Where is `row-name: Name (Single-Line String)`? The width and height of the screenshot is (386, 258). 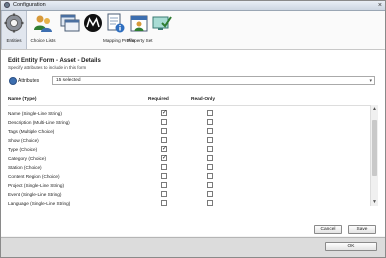
row-name: Name (Single-Line String) is located at coordinates (35, 113).